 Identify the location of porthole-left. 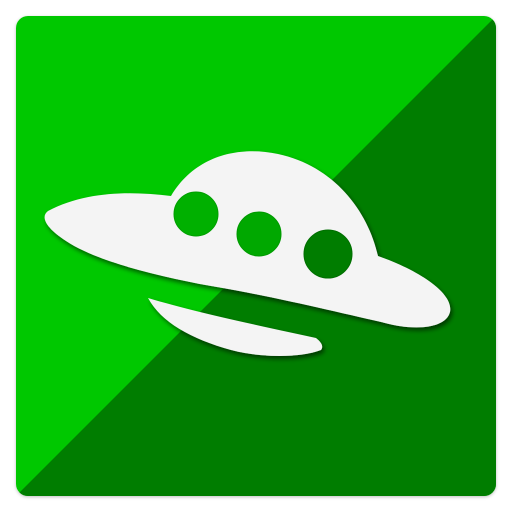
(196, 214).